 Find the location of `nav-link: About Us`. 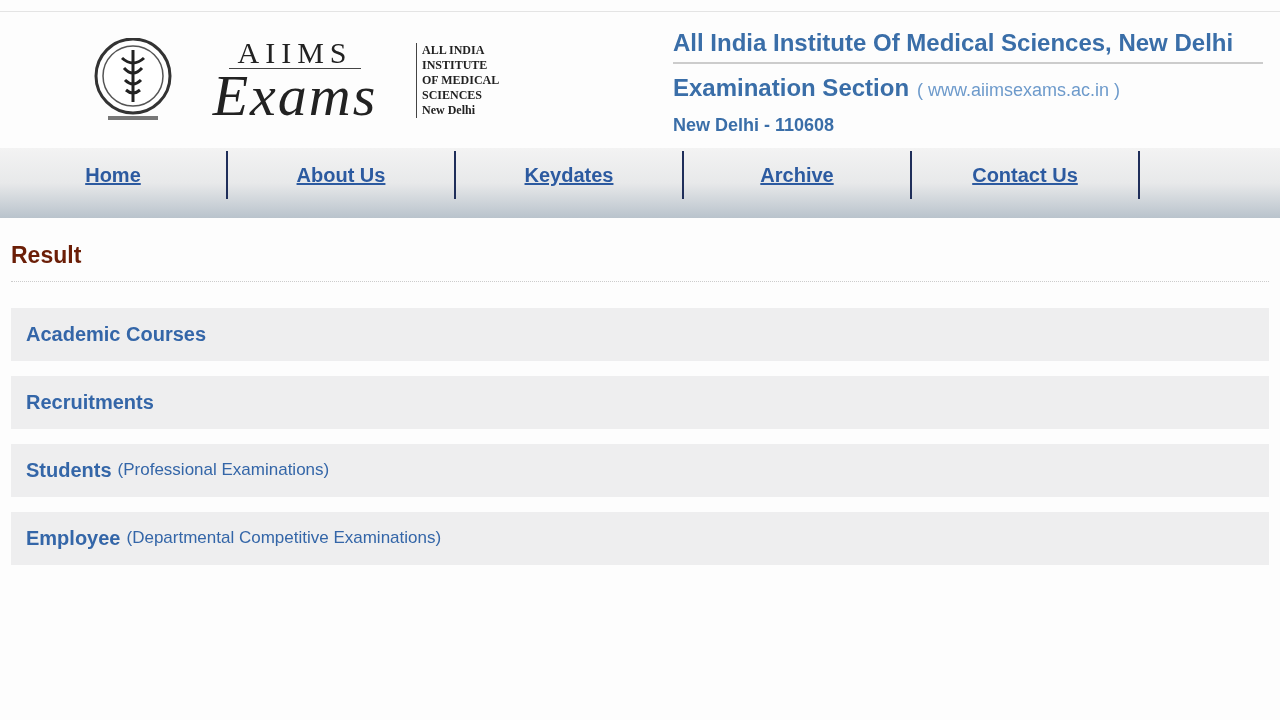

nav-link: About Us is located at coordinates (341, 175).